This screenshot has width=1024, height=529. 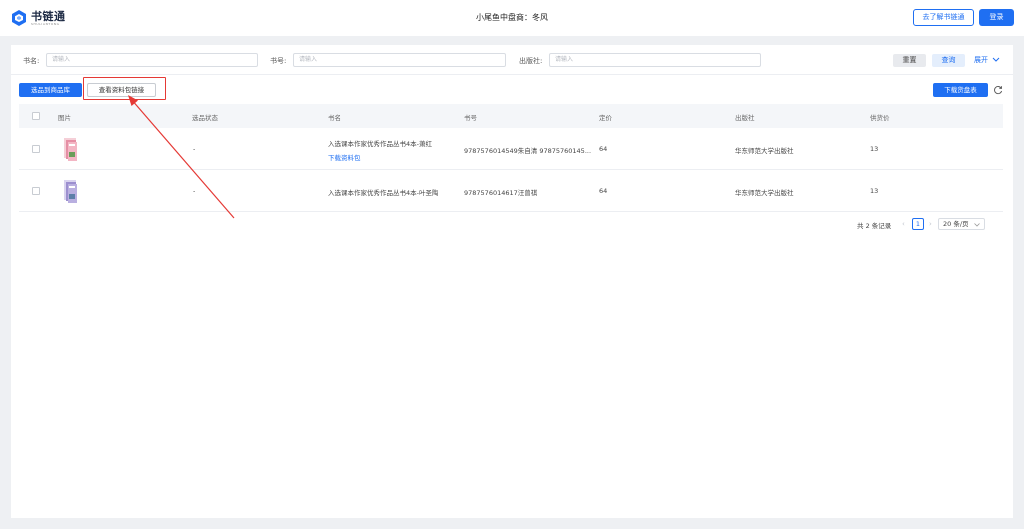 I want to click on table-header: 图片 选品状态 书名 书号 定价 出版社 供货价, so click(x=511, y=116).